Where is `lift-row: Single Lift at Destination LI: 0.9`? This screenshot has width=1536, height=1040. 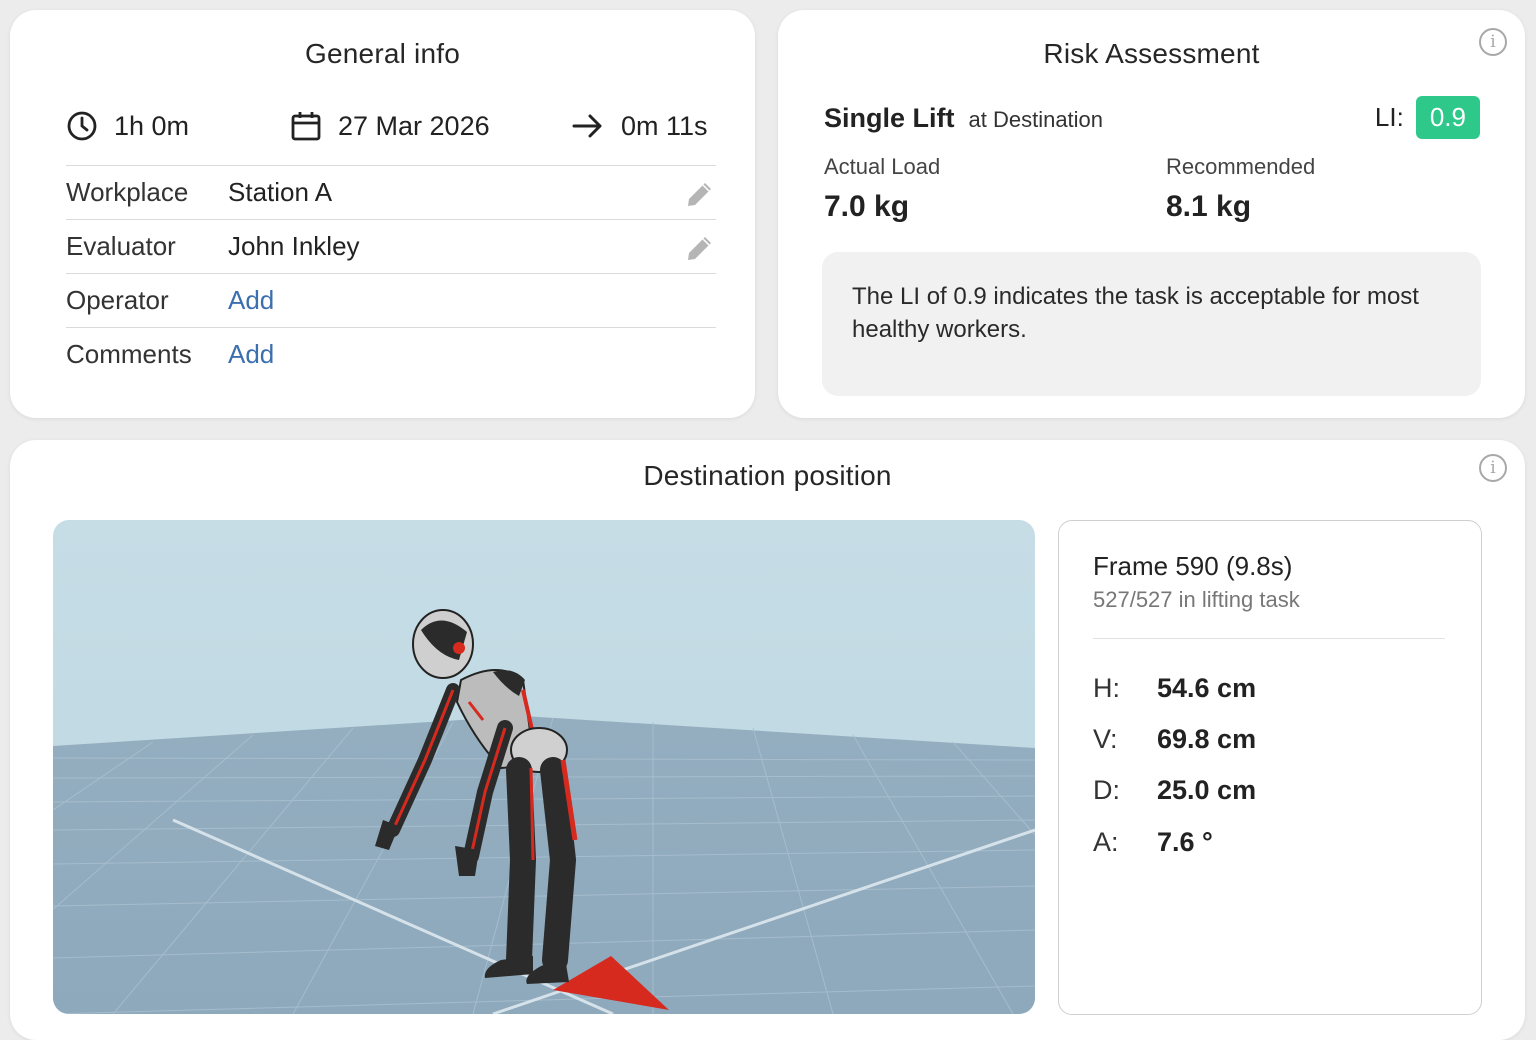
lift-row: Single Lift at Destination LI: 0.9 is located at coordinates (1152, 118).